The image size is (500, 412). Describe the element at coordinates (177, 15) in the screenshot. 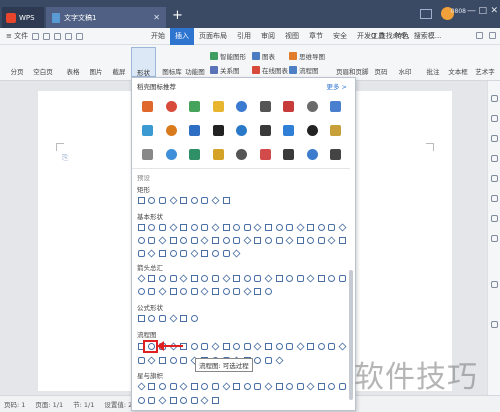

I see `new-tab-button: +` at that location.